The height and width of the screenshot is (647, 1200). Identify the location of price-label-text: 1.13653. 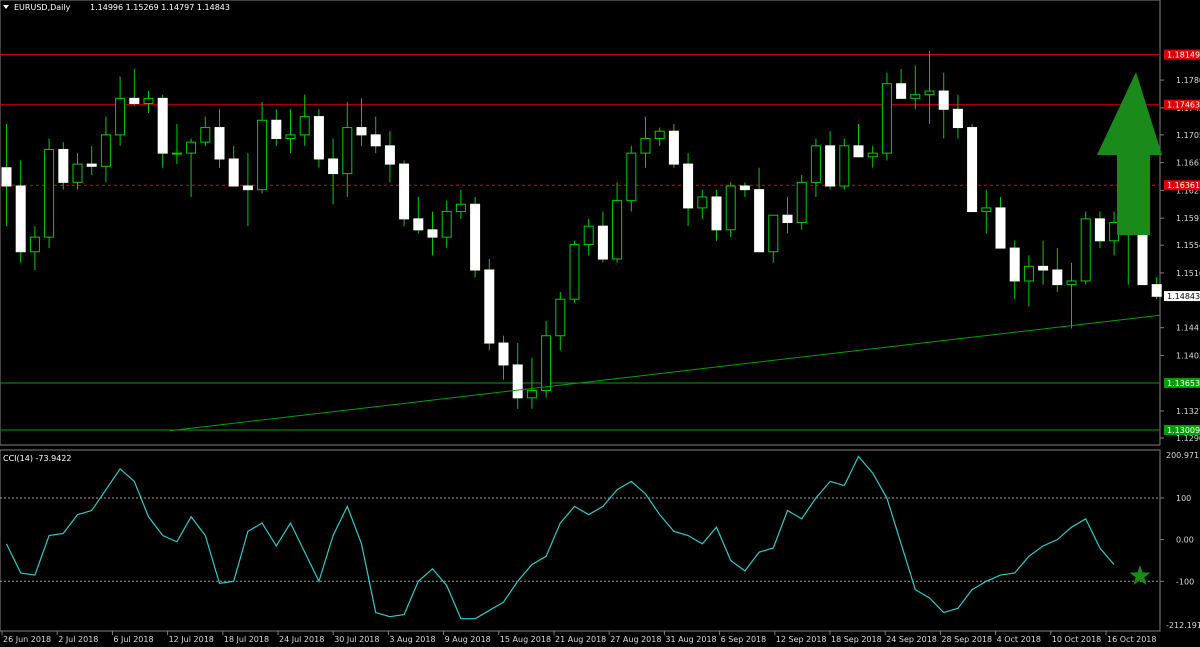
(1183, 383).